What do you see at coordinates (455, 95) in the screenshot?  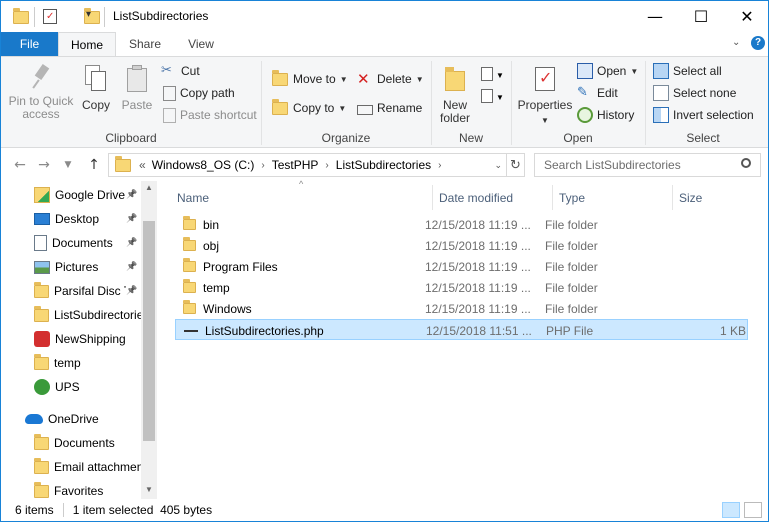 I see `new-folder-button: New folder` at bounding box center [455, 95].